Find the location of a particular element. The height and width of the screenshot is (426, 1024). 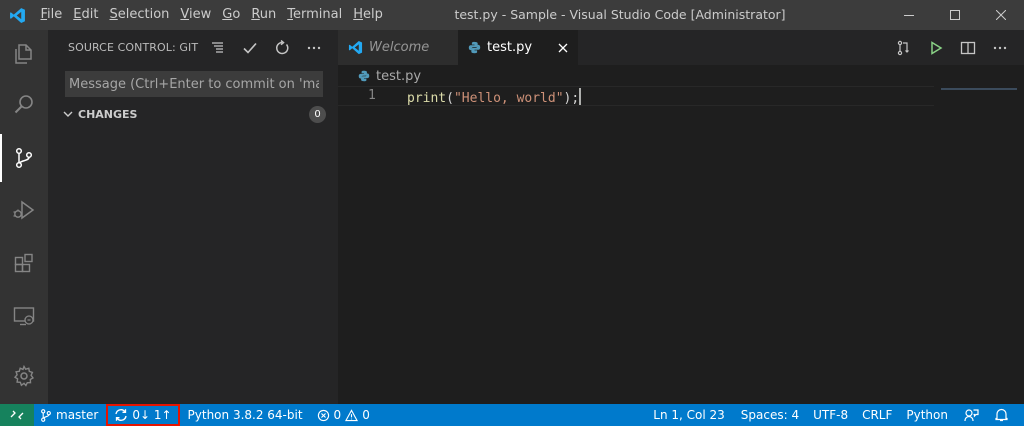

changes-count-badge: 0 is located at coordinates (317, 114).